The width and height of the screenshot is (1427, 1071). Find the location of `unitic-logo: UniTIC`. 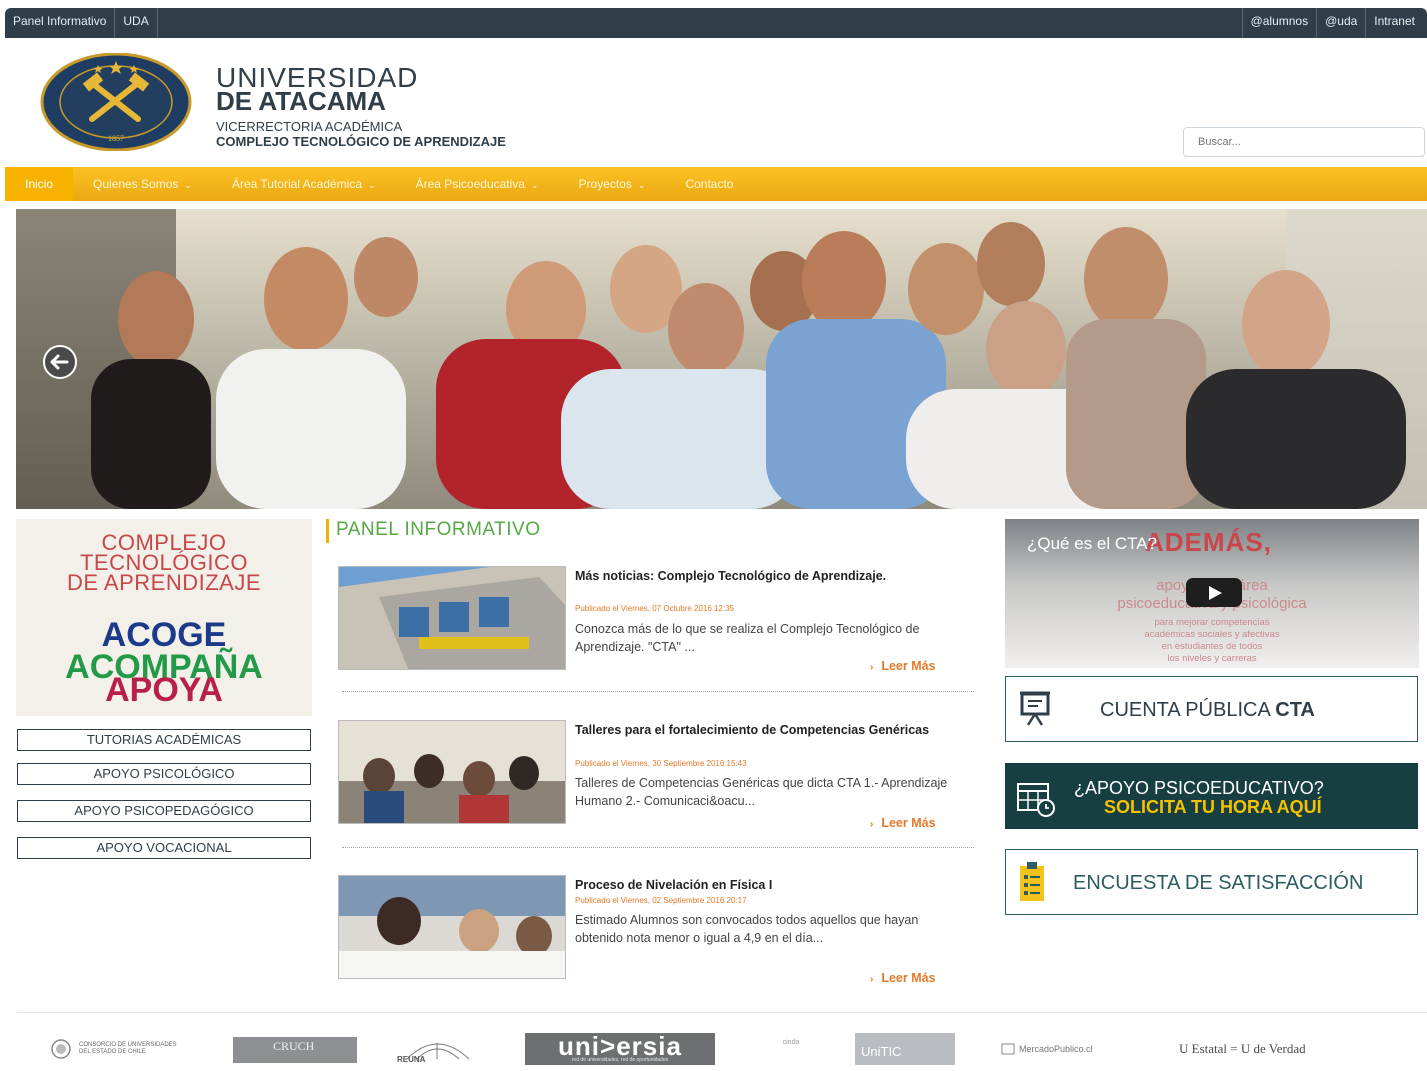

unitic-logo: UniTIC is located at coordinates (905, 1049).